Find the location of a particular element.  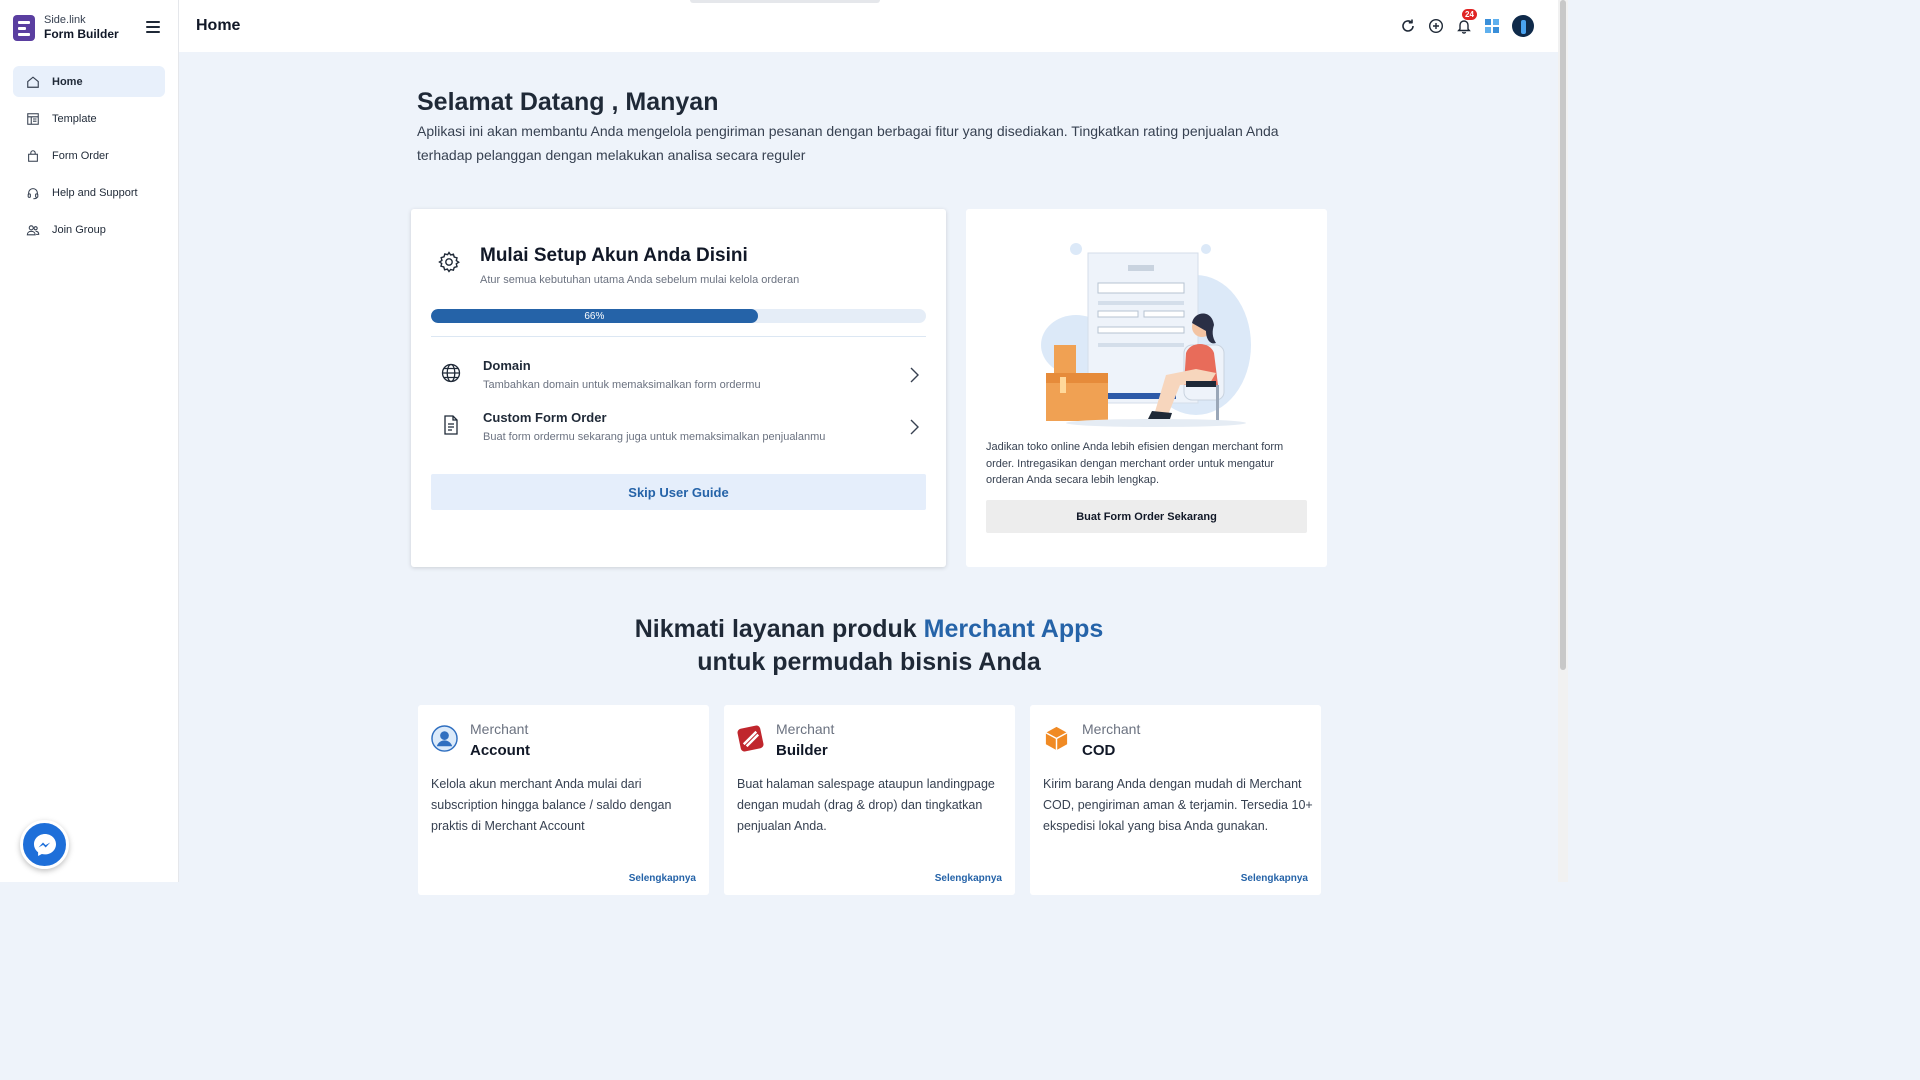

settings-gear-icon is located at coordinates (449, 262).